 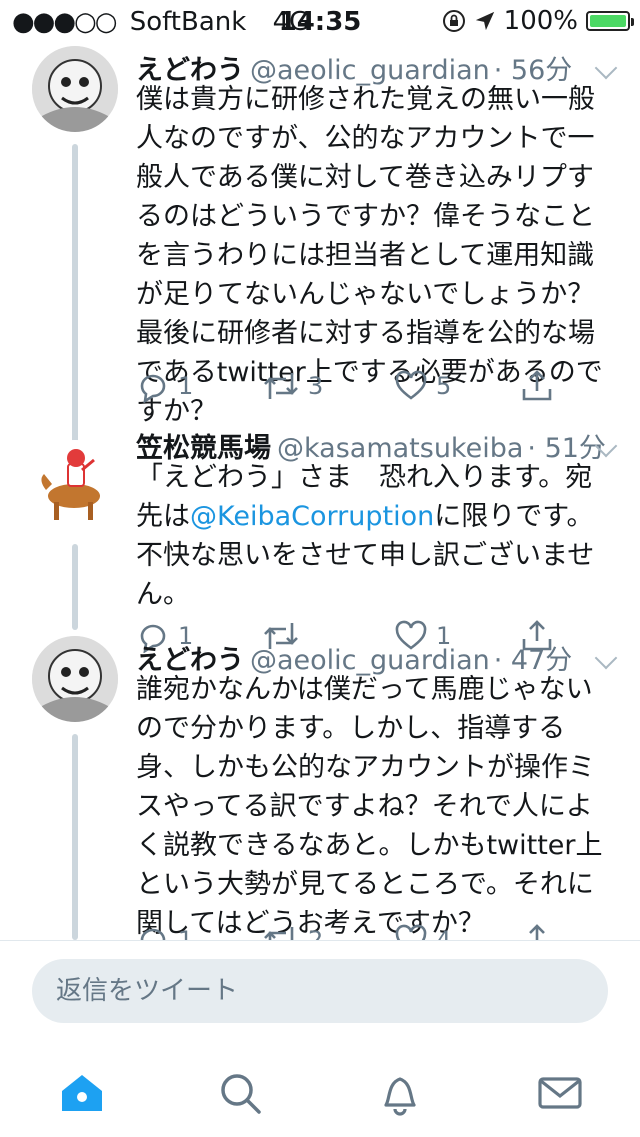 I want to click on rotation-lock-icon, so click(x=453, y=21).